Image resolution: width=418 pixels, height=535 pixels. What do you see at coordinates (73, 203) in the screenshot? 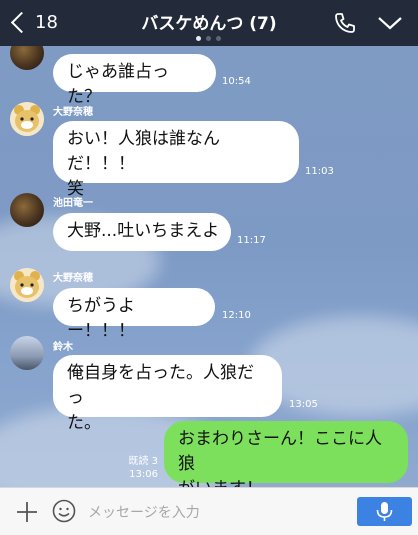
I see `sender-name: 池田竜一` at bounding box center [73, 203].